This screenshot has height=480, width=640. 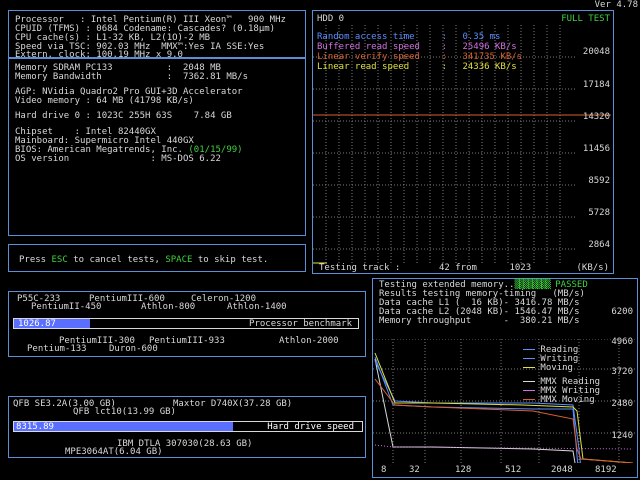 What do you see at coordinates (489, 67) in the screenshot?
I see `linear-read-value: 24336 KB/s` at bounding box center [489, 67].